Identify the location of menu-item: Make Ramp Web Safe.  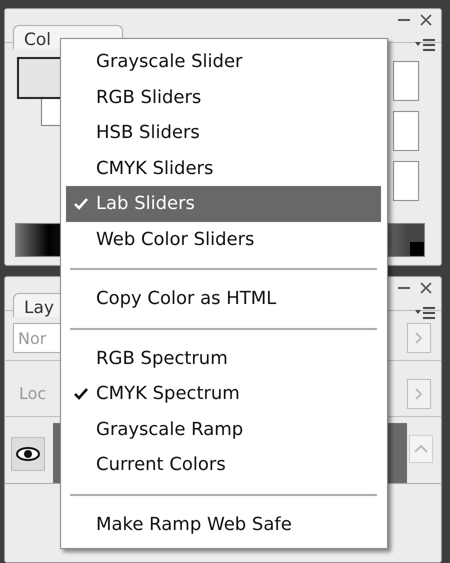
(223, 524).